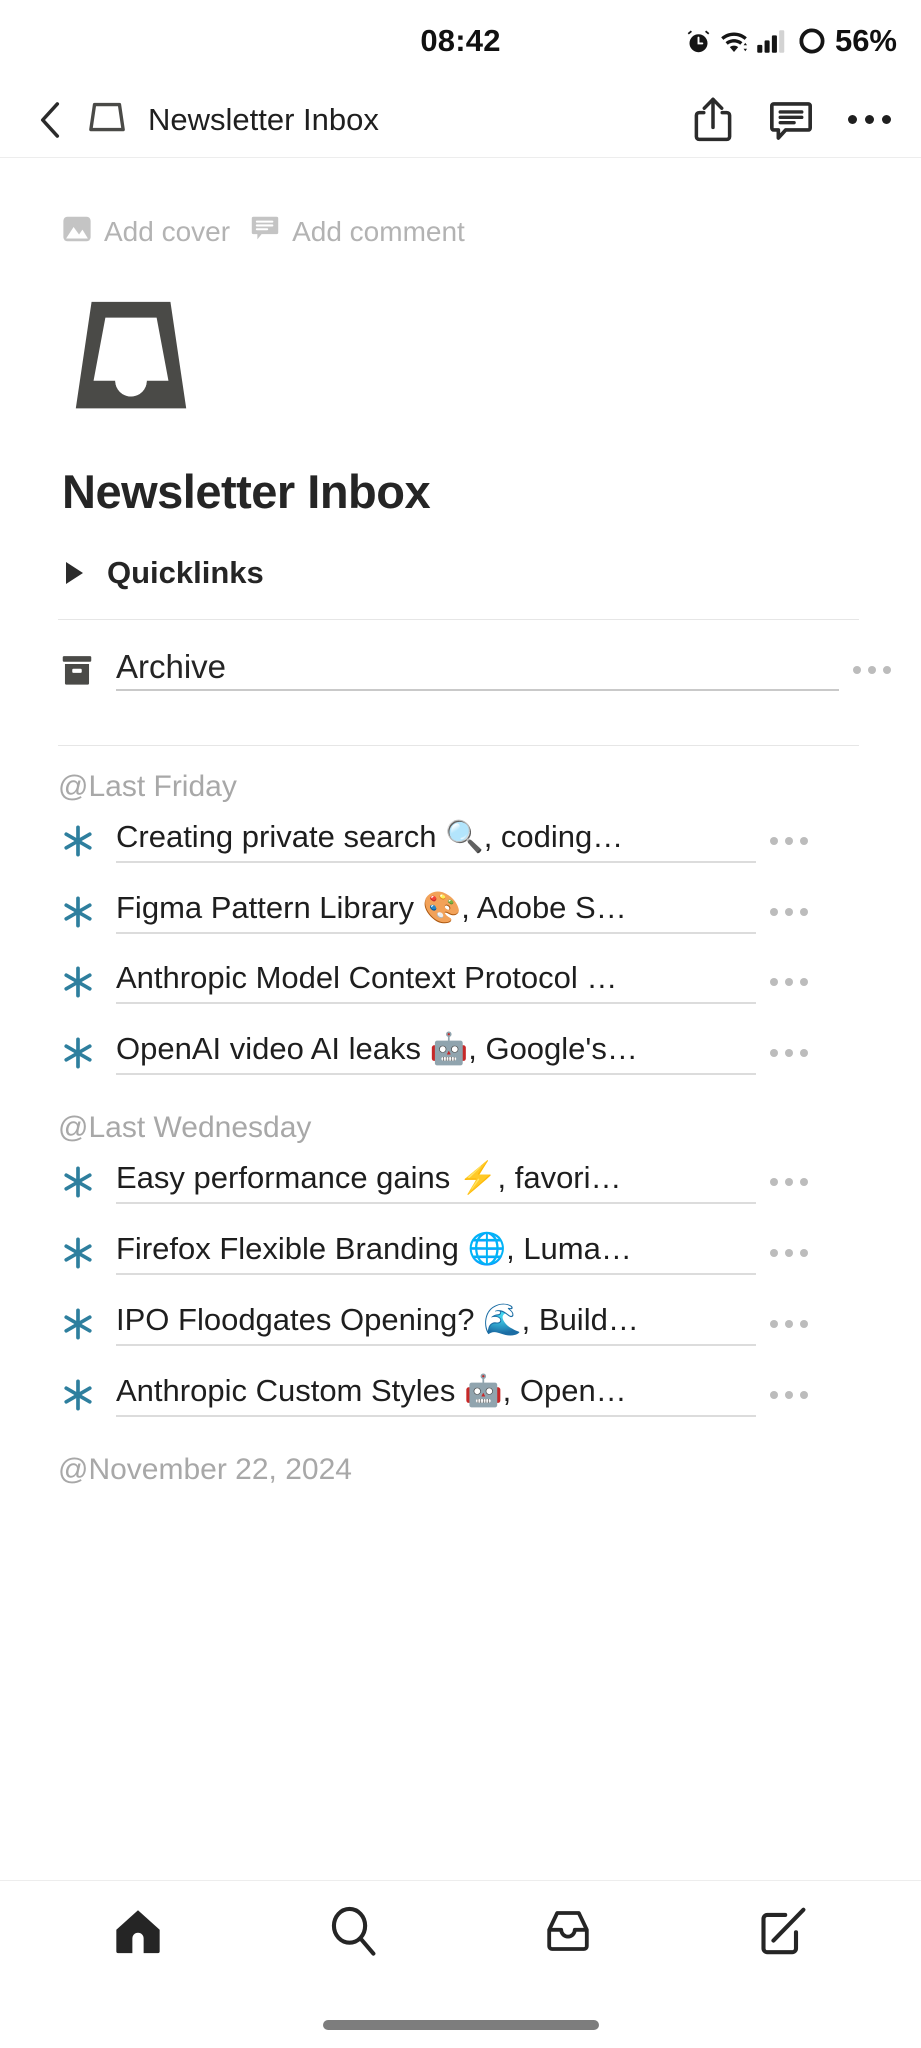  What do you see at coordinates (460, 555) in the screenshot?
I see `quicklinks-toggle: Quicklinks` at bounding box center [460, 555].